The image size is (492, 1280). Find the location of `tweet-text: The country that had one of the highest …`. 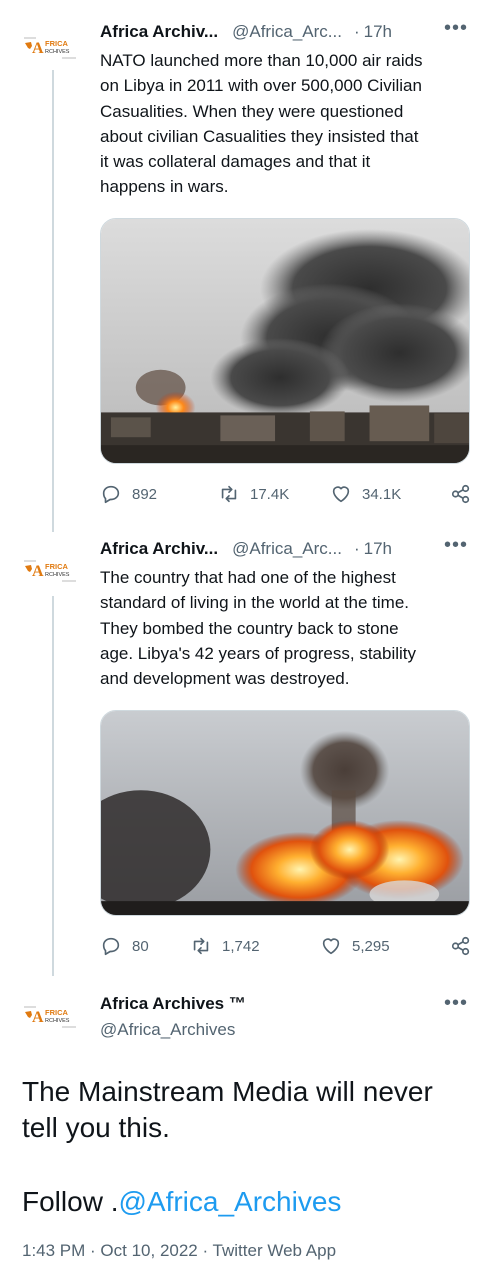

tweet-text: The country that had one of the highest … is located at coordinates (289, 628).